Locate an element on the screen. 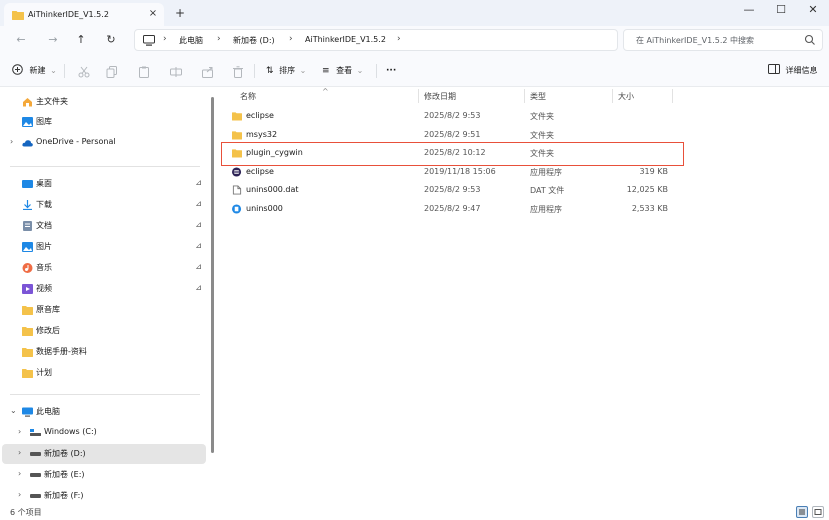 Image resolution: width=829 pixels, height=520 pixels. nav-item-gallery: 图库 is located at coordinates (104, 122).